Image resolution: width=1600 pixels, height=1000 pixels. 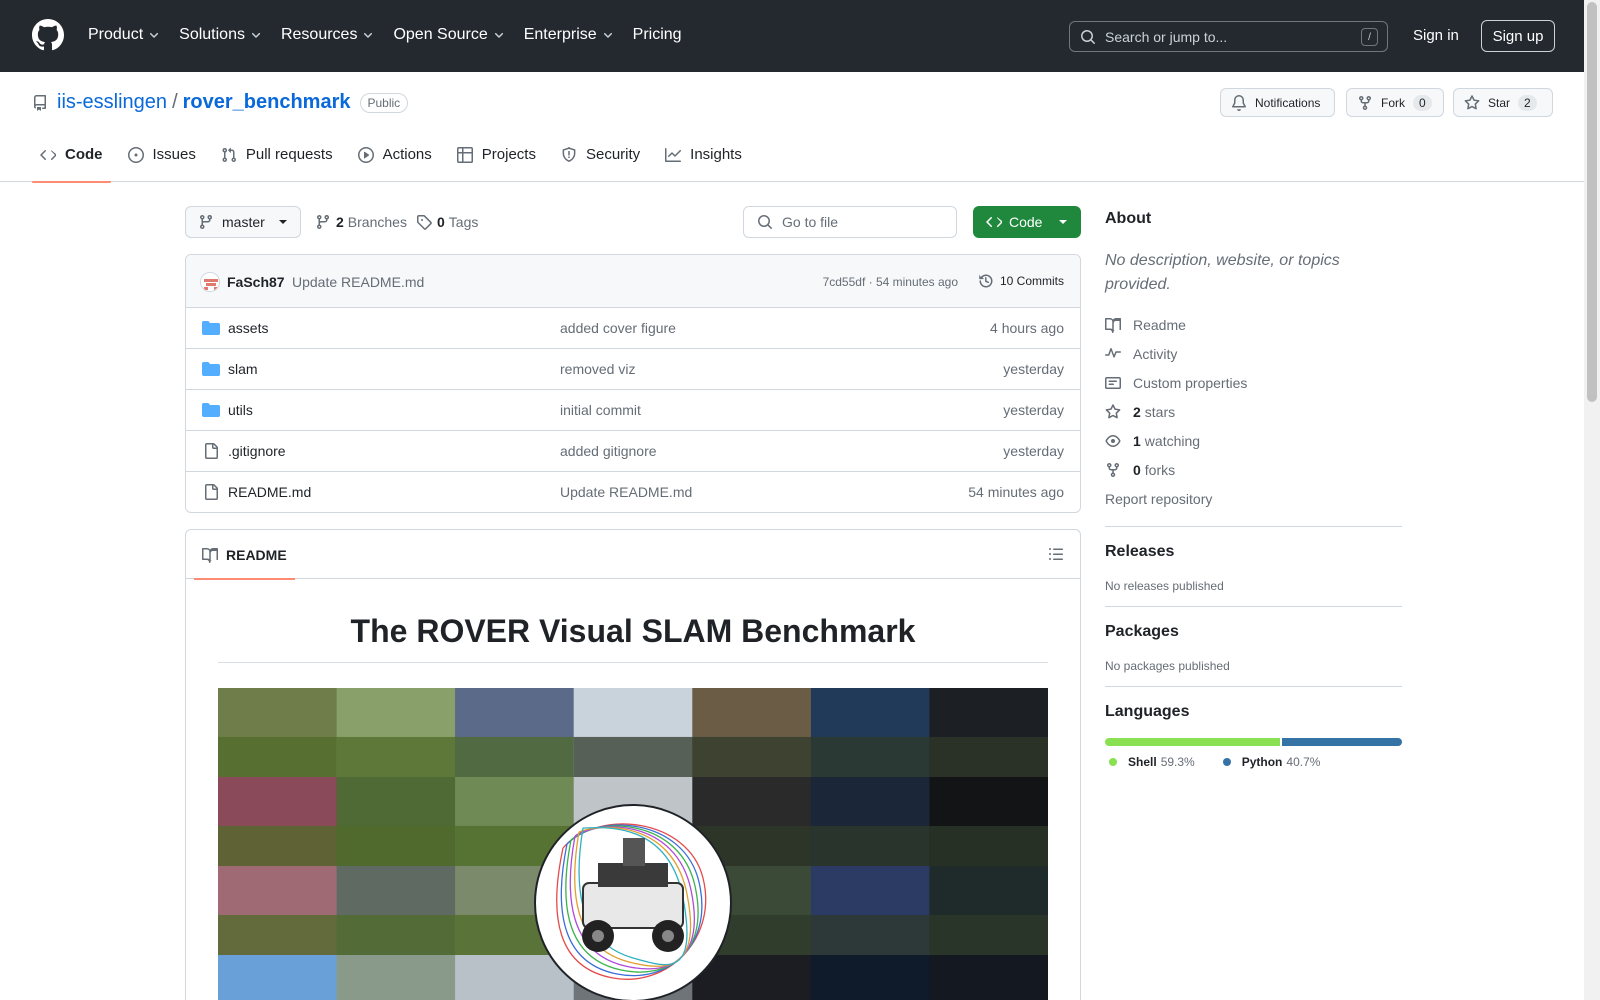 What do you see at coordinates (1113, 382) in the screenshot?
I see `note-icon` at bounding box center [1113, 382].